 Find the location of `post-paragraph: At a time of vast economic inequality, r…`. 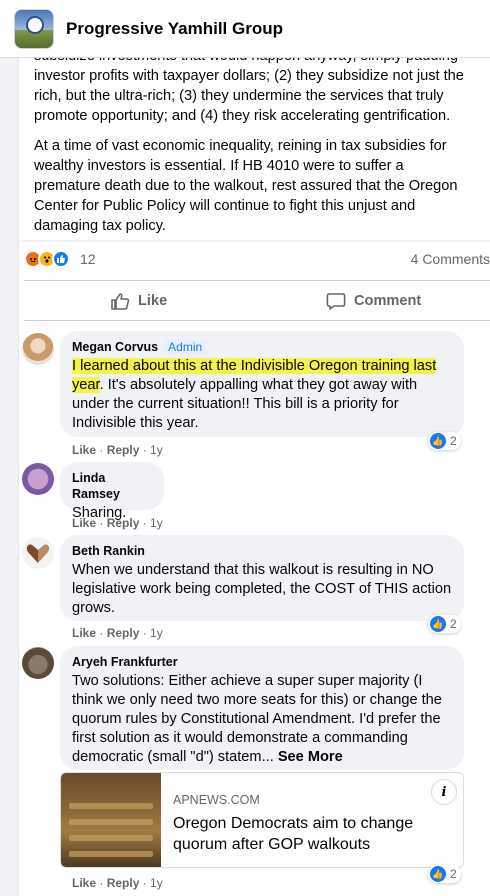

post-paragraph: At a time of vast economic inequality, r… is located at coordinates (246, 186).